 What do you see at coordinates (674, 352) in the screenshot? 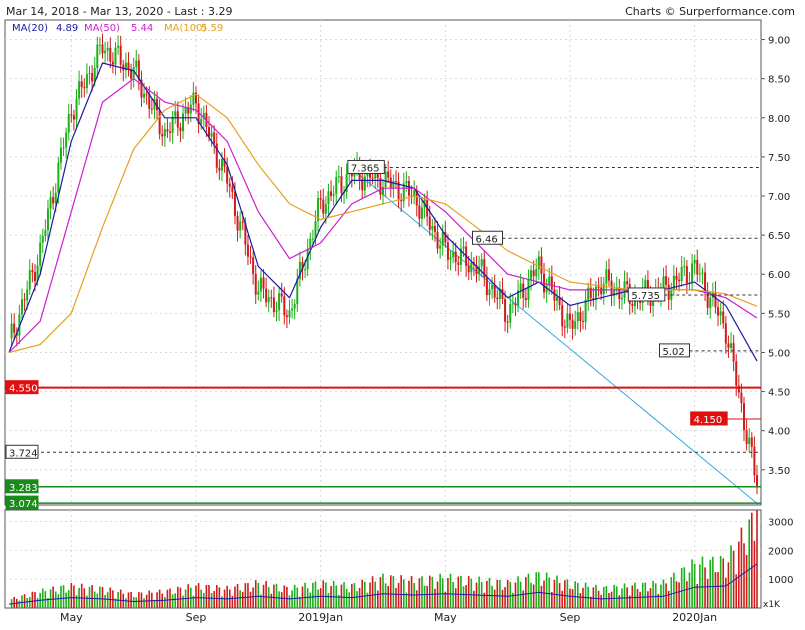
I see `annotation-label: 5.02` at bounding box center [674, 352].